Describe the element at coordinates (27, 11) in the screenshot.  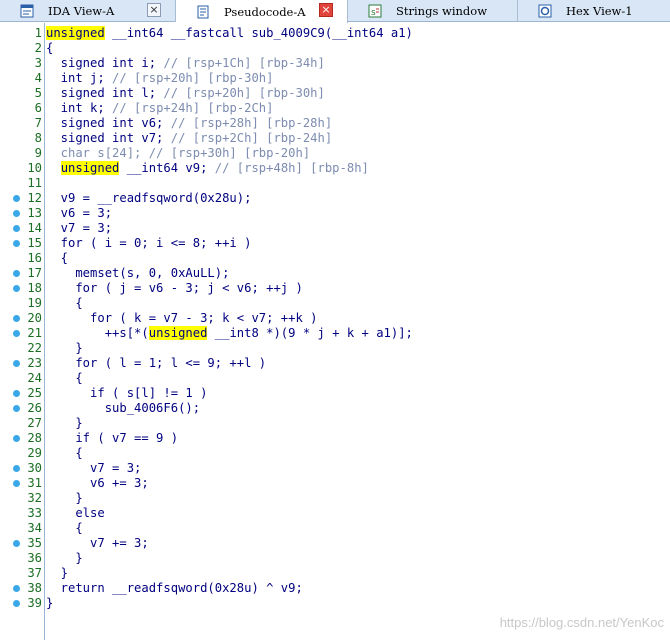
I see `ida-view-icon` at that location.